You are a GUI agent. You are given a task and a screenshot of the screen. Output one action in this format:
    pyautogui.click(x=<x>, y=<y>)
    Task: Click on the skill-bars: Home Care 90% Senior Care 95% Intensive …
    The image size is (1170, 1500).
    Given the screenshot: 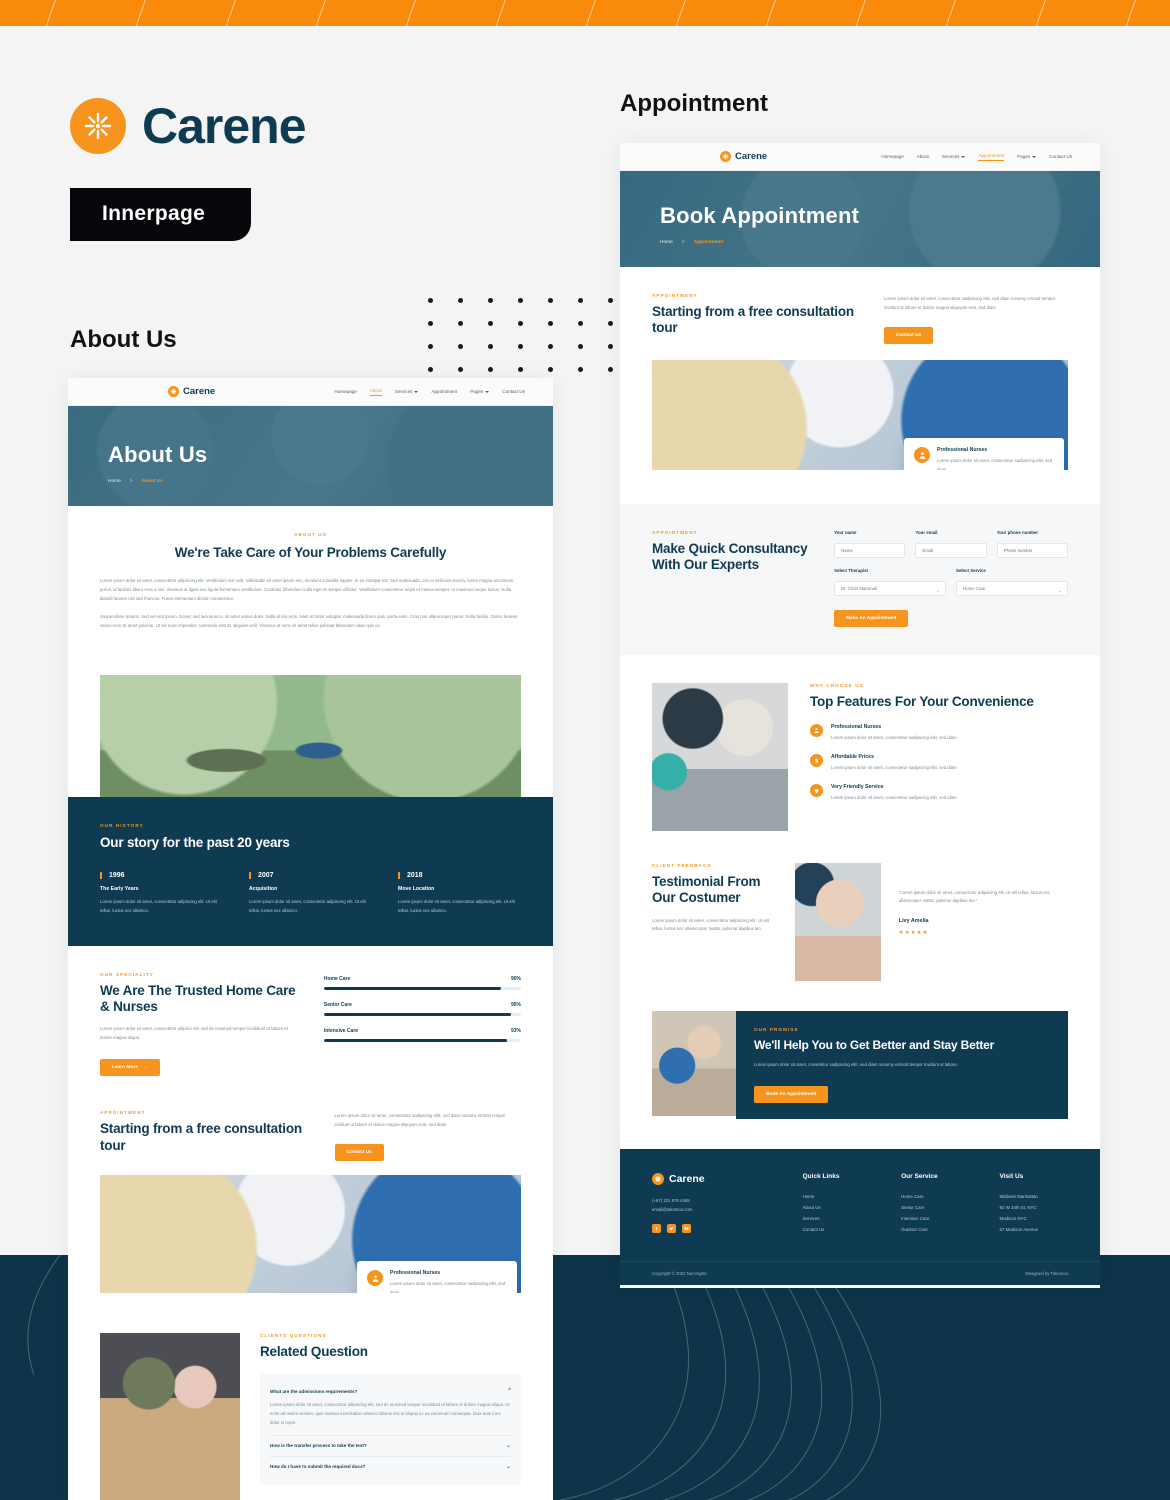 What is the action you would take?
    pyautogui.click(x=422, y=1024)
    